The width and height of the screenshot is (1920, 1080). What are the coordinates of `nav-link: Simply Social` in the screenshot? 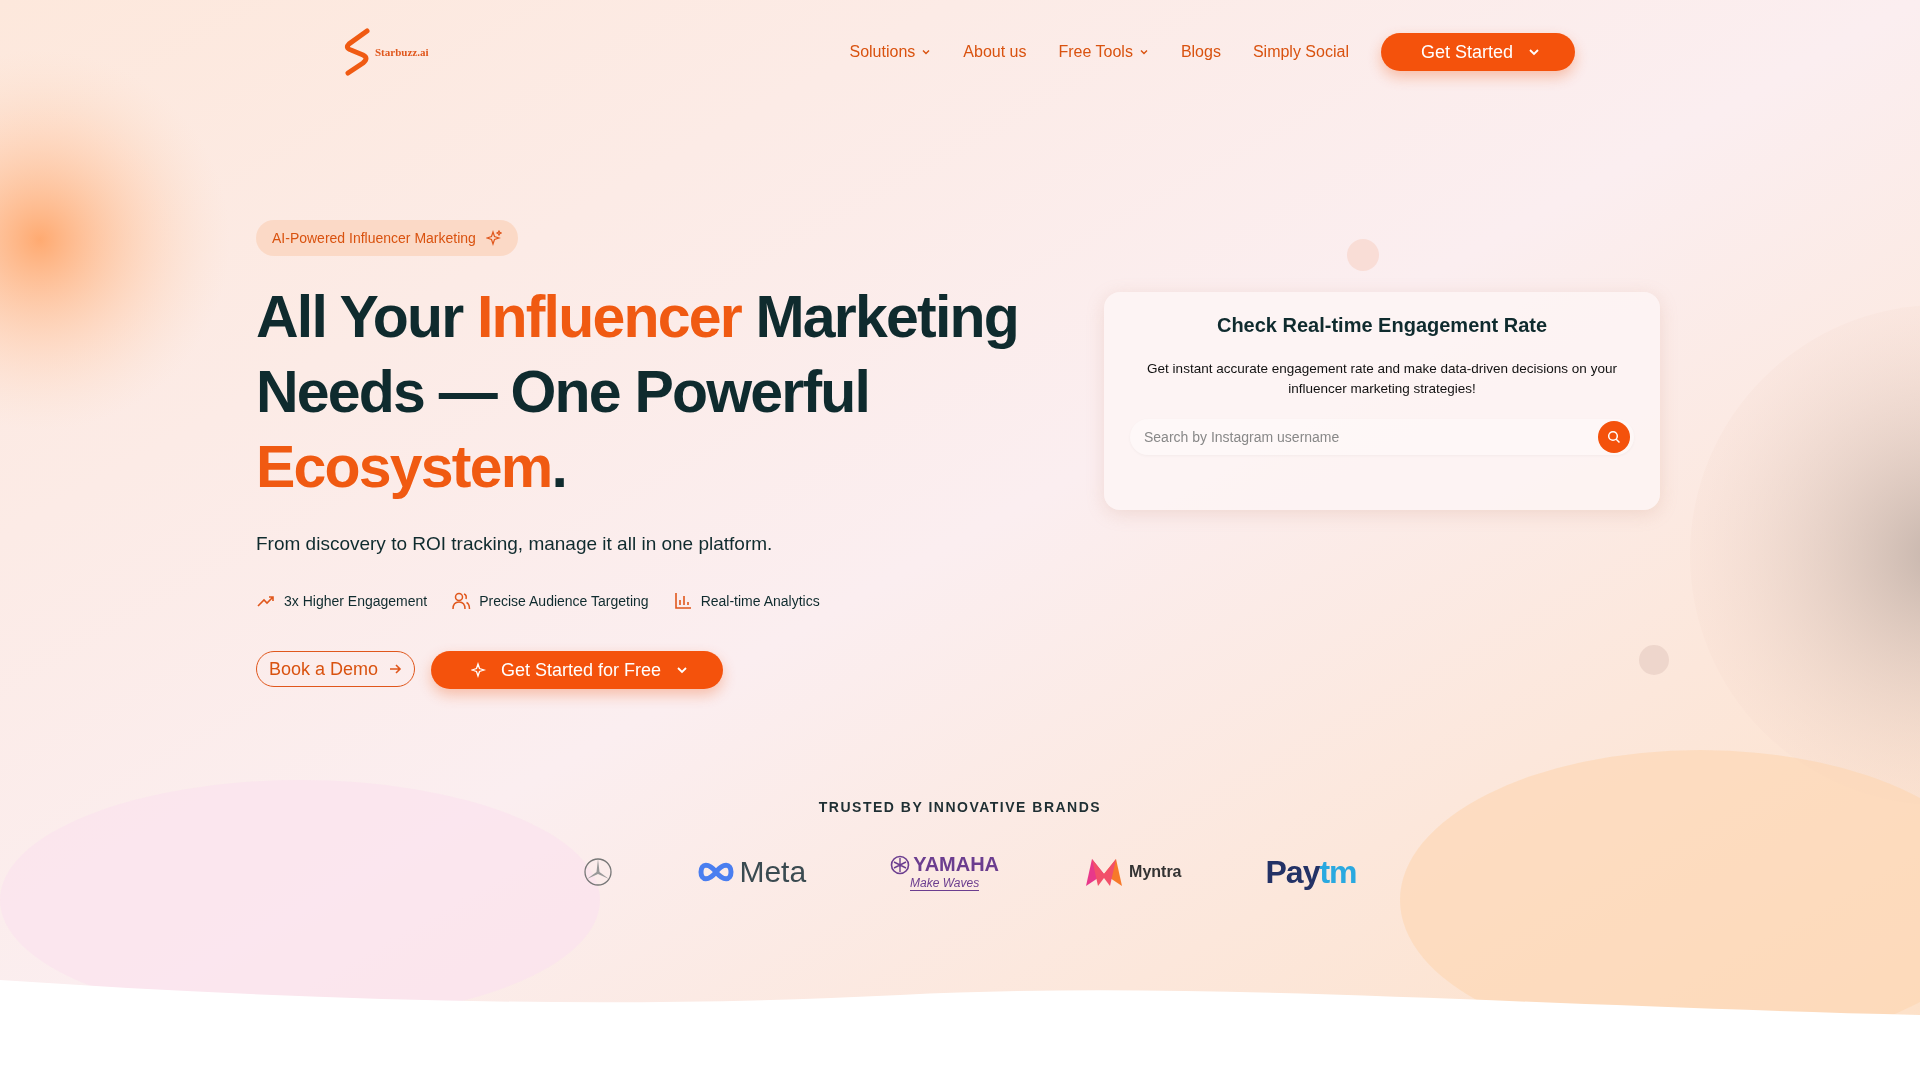 It's located at (1300, 52).